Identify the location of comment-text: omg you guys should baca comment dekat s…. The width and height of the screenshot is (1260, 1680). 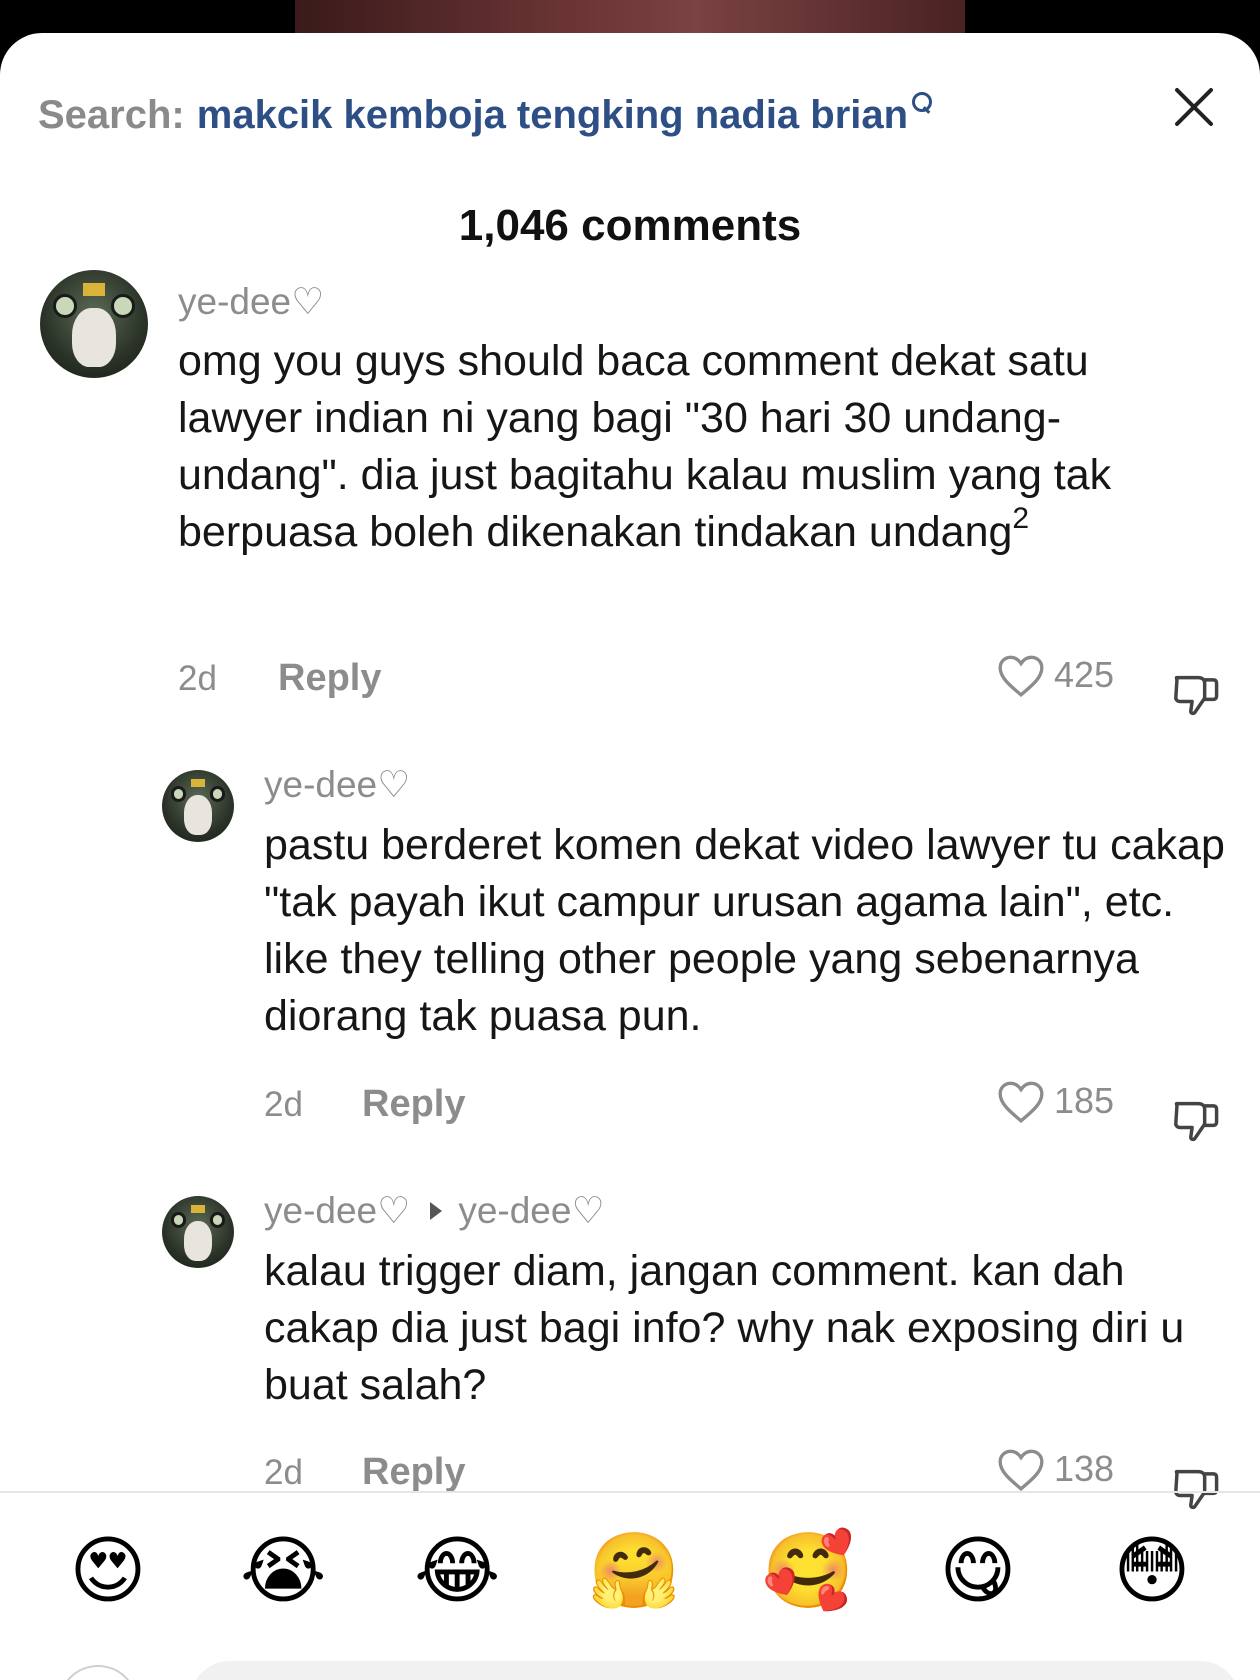
(645, 446).